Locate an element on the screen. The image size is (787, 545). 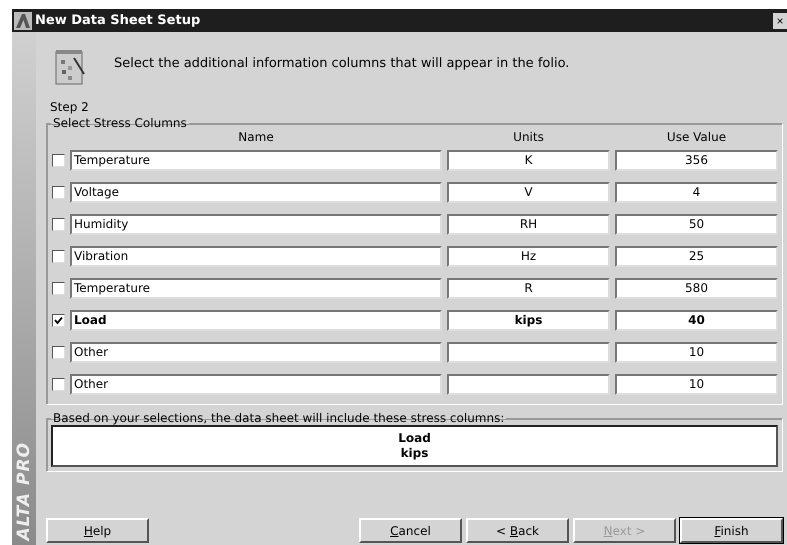
units-field: RH is located at coordinates (528, 224).